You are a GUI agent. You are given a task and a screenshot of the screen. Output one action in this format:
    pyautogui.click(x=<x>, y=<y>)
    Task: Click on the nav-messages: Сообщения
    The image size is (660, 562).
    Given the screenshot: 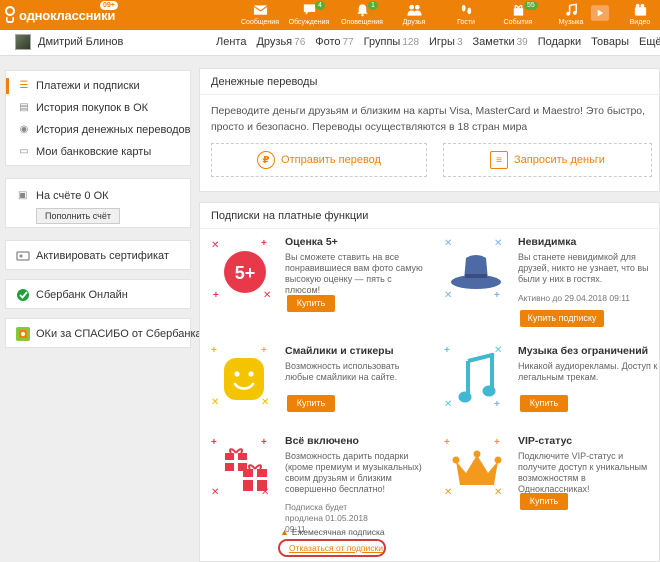 What is the action you would take?
    pyautogui.click(x=260, y=16)
    